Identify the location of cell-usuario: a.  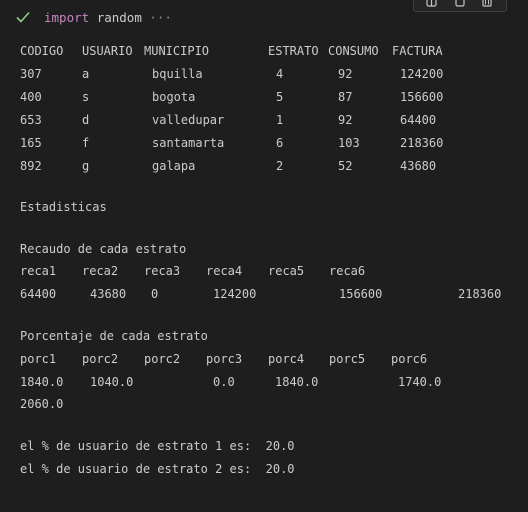
(86, 74).